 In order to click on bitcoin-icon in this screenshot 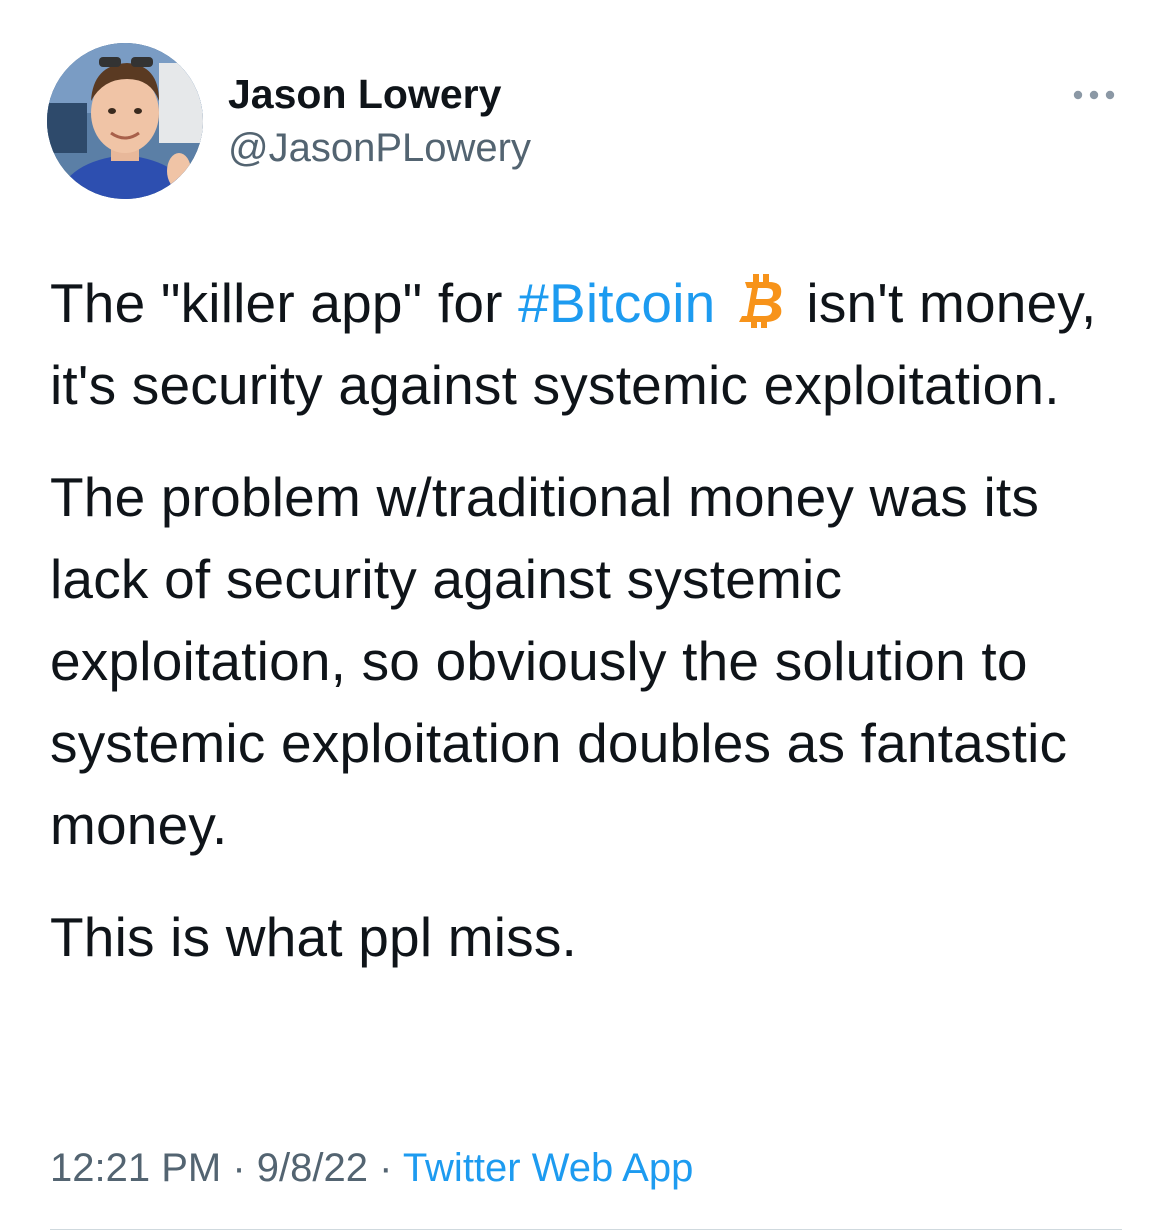, I will do `click(760, 301)`.